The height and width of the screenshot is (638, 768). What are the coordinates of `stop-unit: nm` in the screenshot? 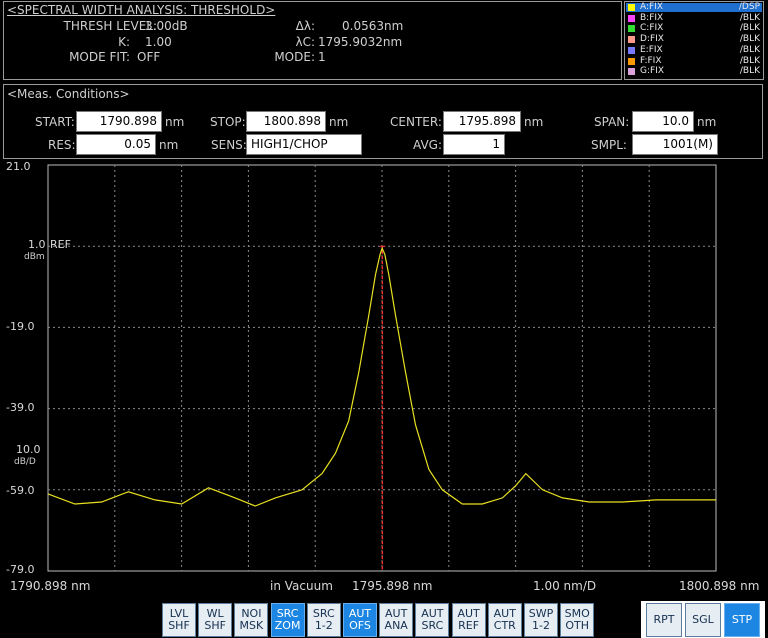 It's located at (339, 122).